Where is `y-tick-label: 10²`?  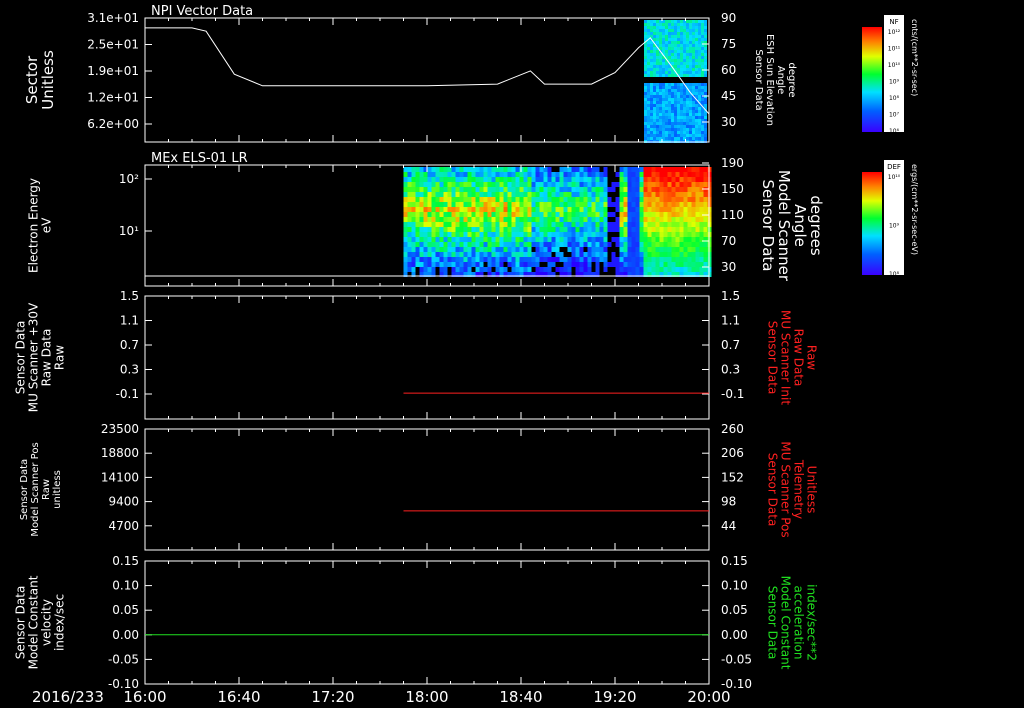
y-tick-label: 10² is located at coordinates (129, 179).